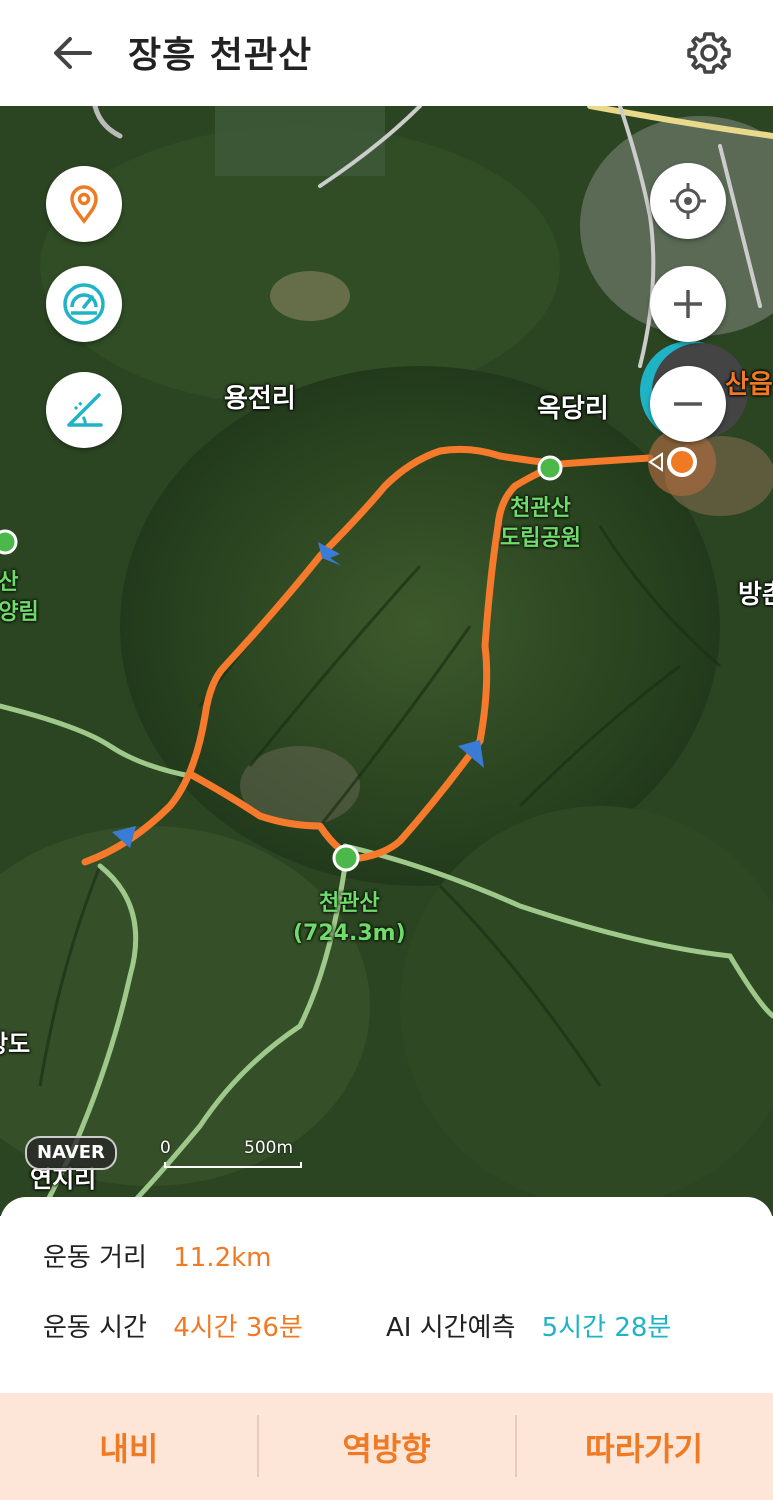  I want to click on place-label: 방촌, so click(755, 595).